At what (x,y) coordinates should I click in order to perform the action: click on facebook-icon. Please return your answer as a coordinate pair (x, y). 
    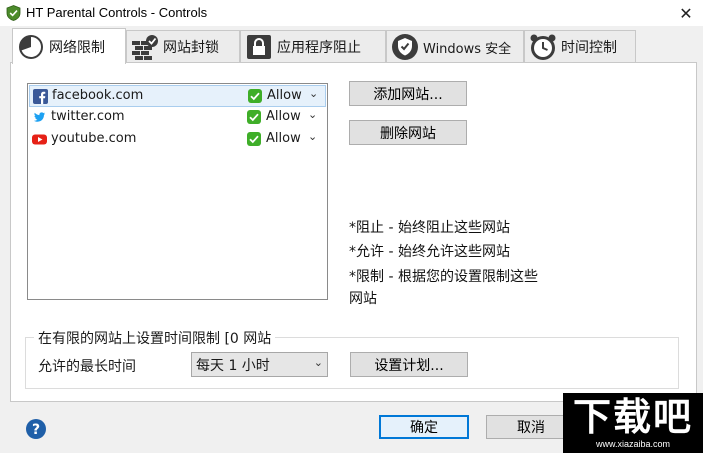
    Looking at the image, I should click on (40, 96).